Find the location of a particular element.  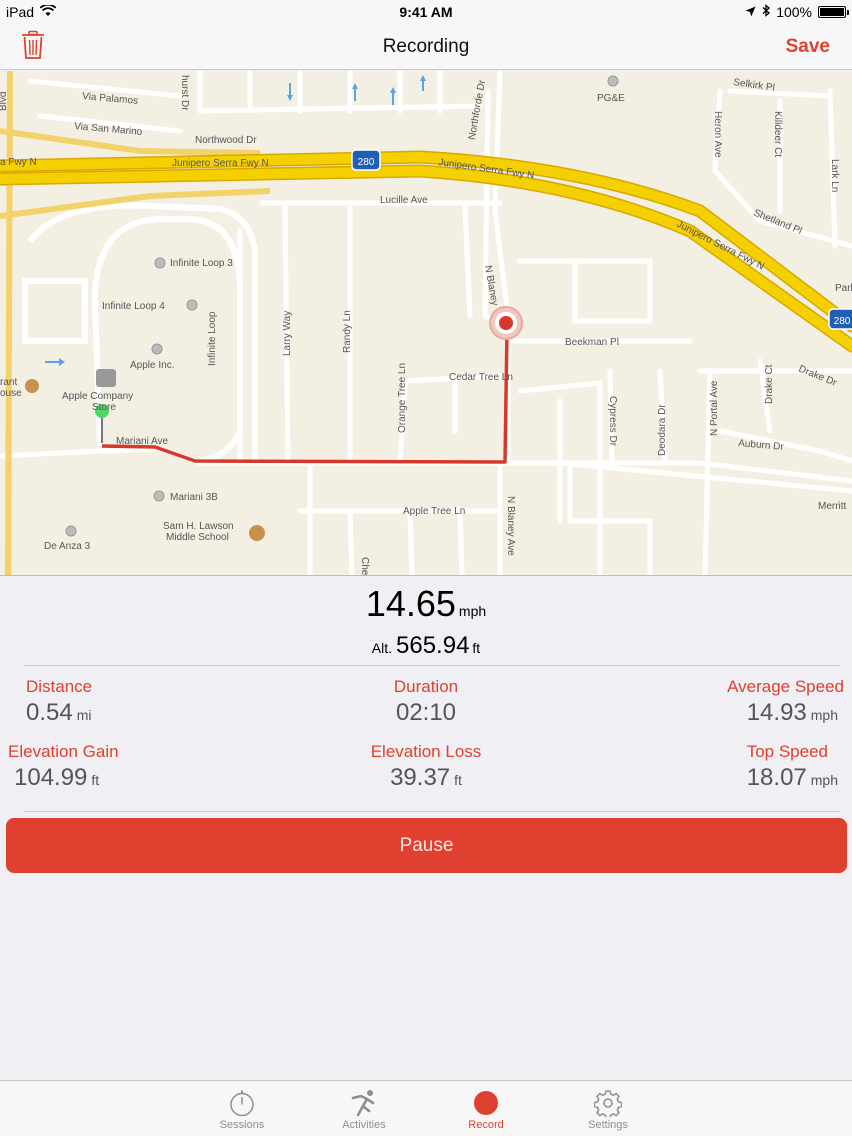

tab-settings: Settings is located at coordinates (608, 1109).